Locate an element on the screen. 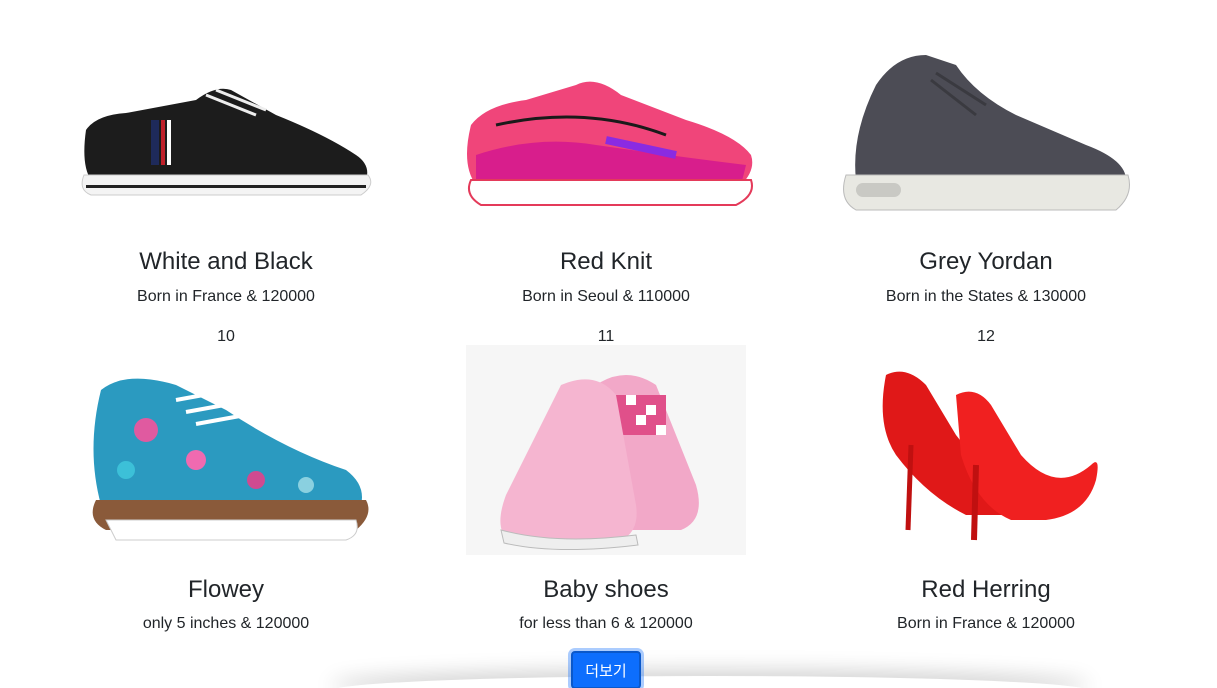 Image resolution: width=1217 pixels, height=688 pixels. product-description: Born in Seoul & 110000 is located at coordinates (606, 296).